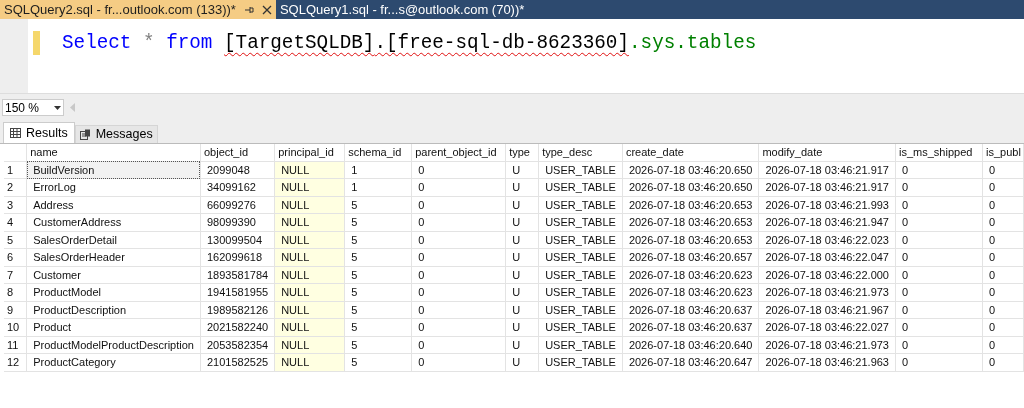 This screenshot has height=408, width=1024. I want to click on table-cell: ProductModelProductDescription, so click(113, 345).